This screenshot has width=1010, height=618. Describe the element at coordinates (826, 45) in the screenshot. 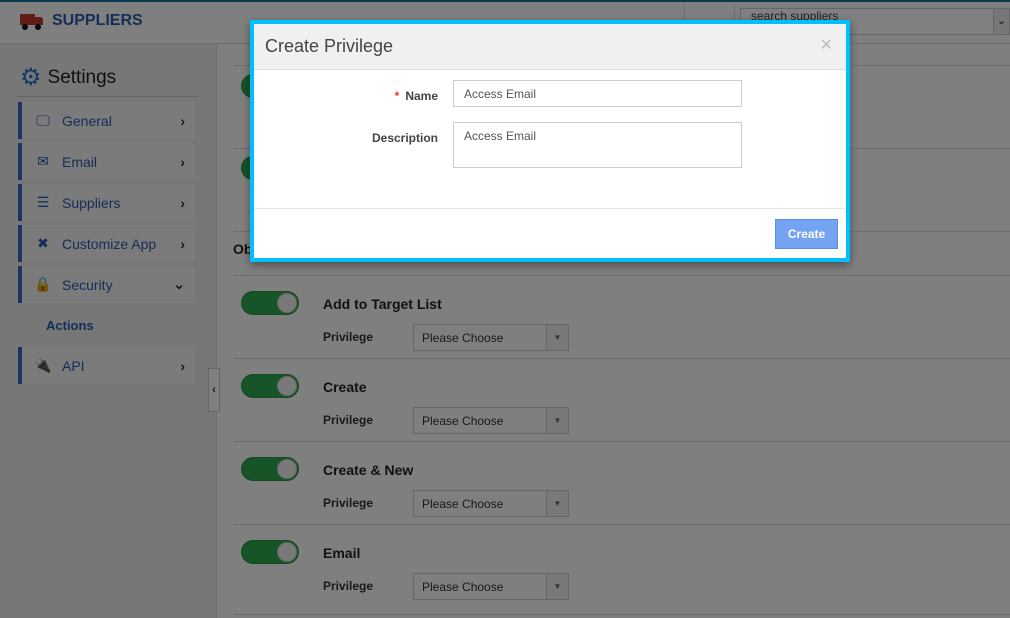

I see `close-icon: ×` at that location.